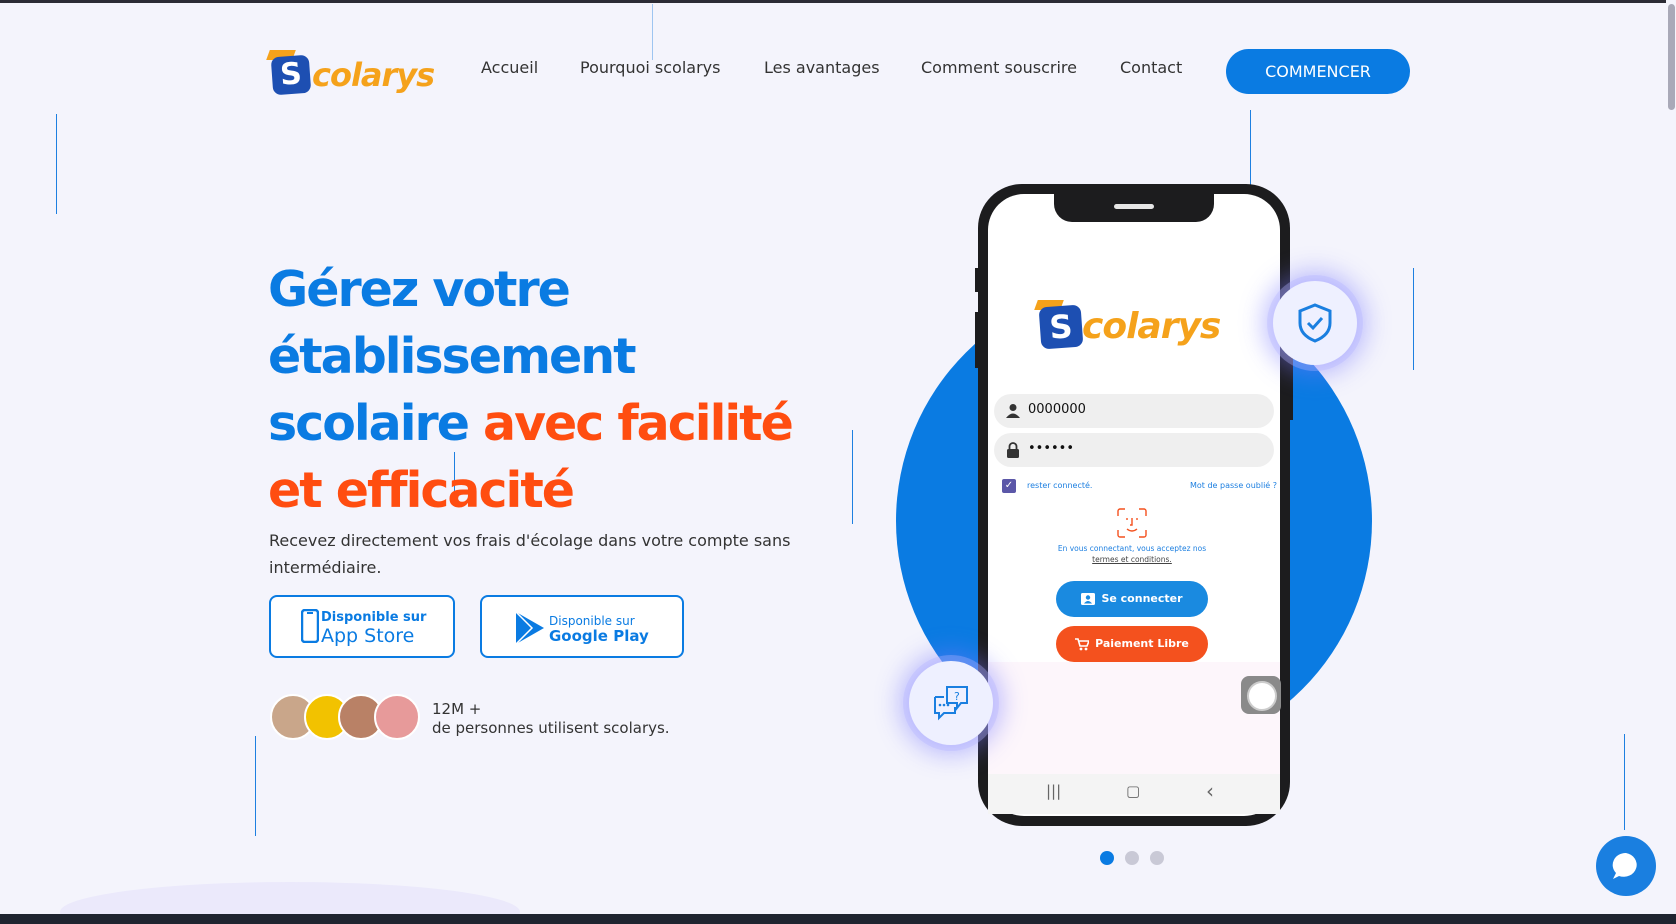  Describe the element at coordinates (1134, 206) in the screenshot. I see `phone-speaker` at that location.